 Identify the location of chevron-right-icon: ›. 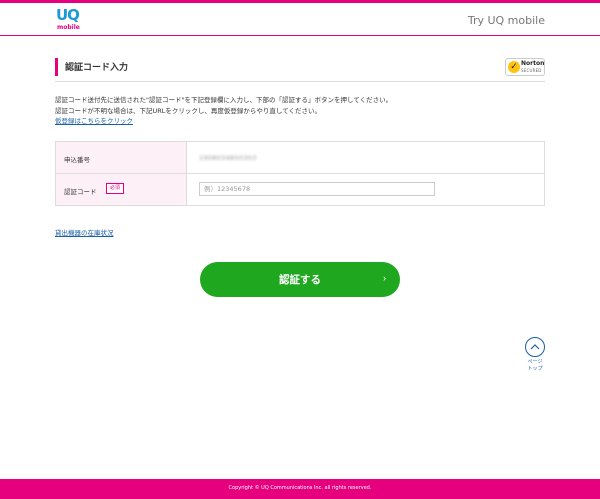
(384, 278).